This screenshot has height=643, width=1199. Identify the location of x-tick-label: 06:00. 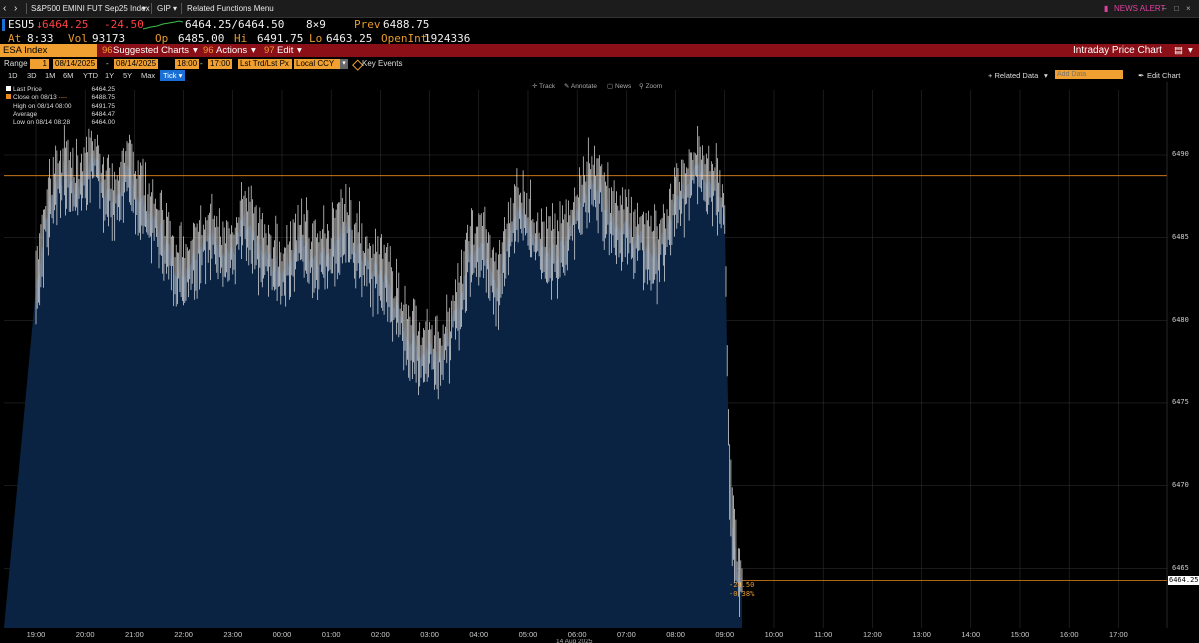
(577, 634).